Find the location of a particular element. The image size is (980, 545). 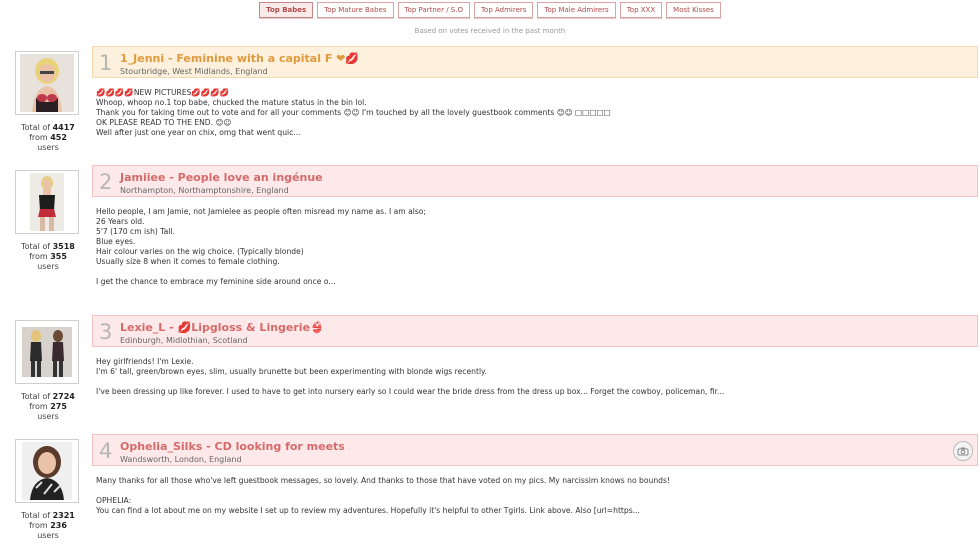

tab-most-kisses: Most Kisses is located at coordinates (693, 10).